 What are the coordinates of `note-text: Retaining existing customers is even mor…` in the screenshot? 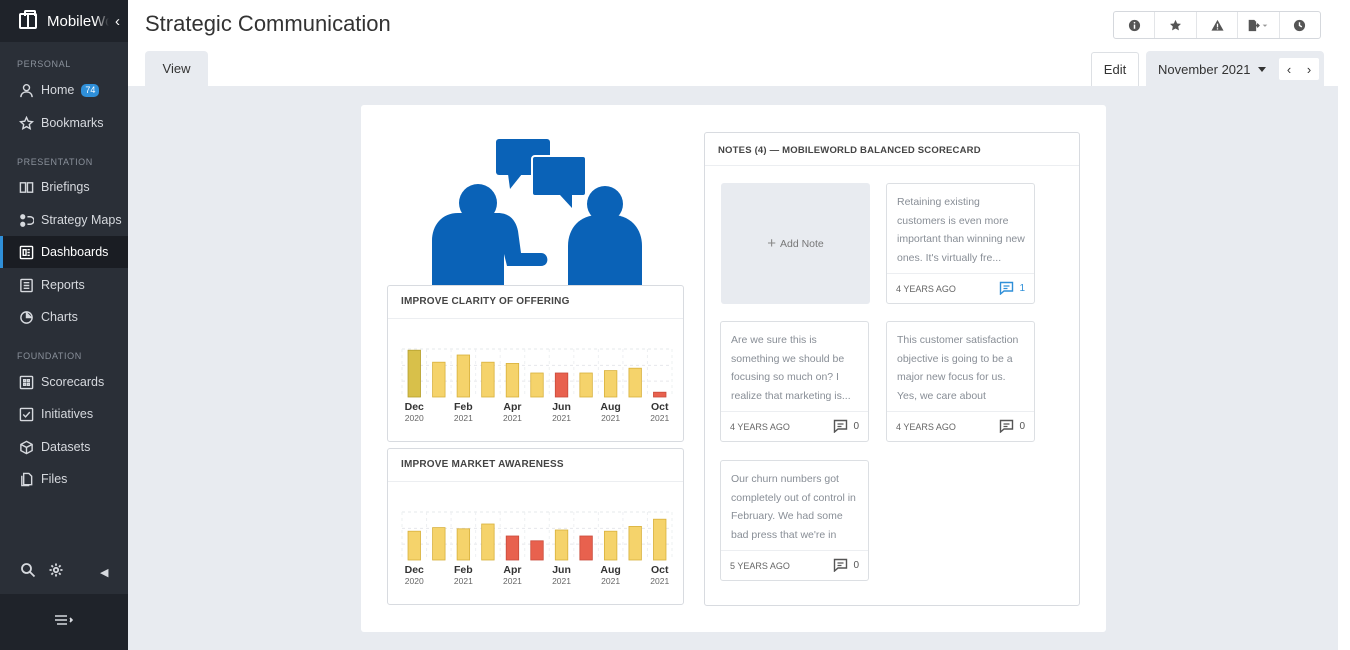 It's located at (961, 230).